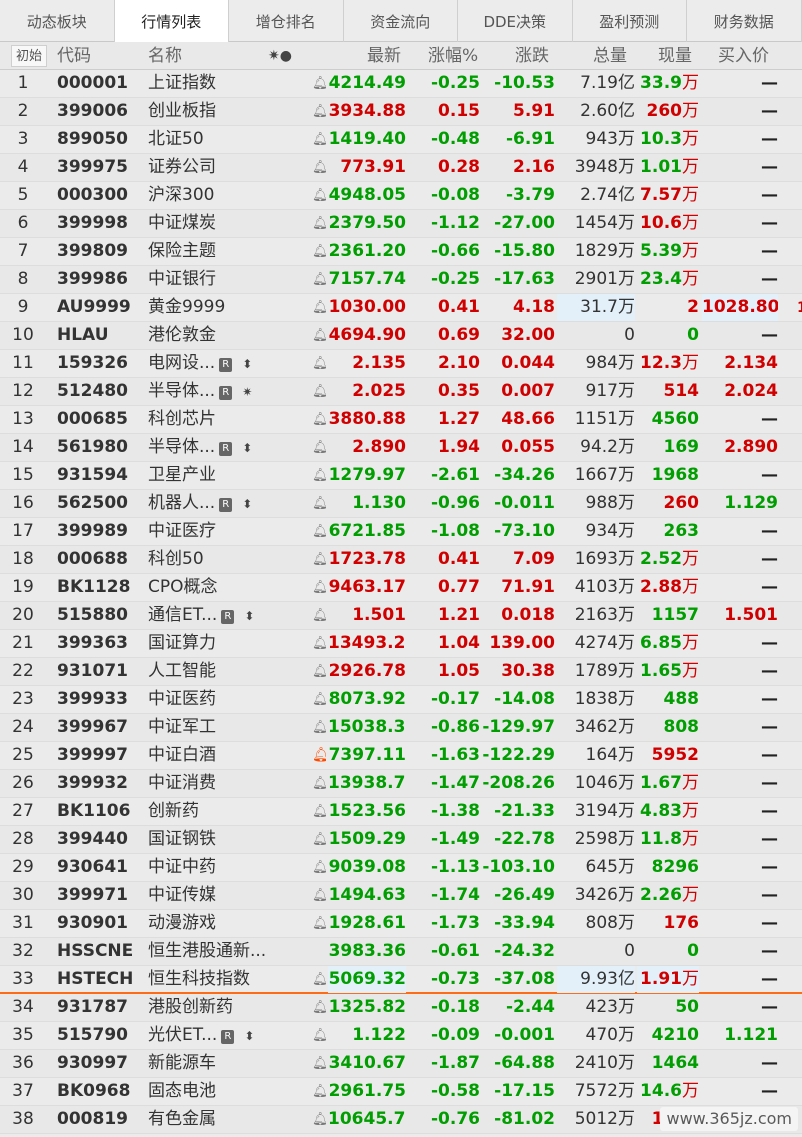 This screenshot has height=1137, width=802. Describe the element at coordinates (280, 56) in the screenshot. I see `header-marks: ✷●` at that location.